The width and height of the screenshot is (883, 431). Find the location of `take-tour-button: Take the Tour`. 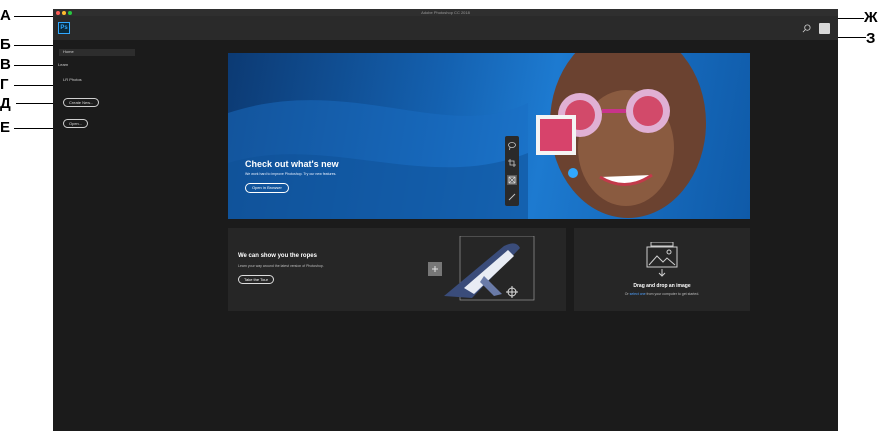

take-tour-button: Take the Tour is located at coordinates (256, 279).